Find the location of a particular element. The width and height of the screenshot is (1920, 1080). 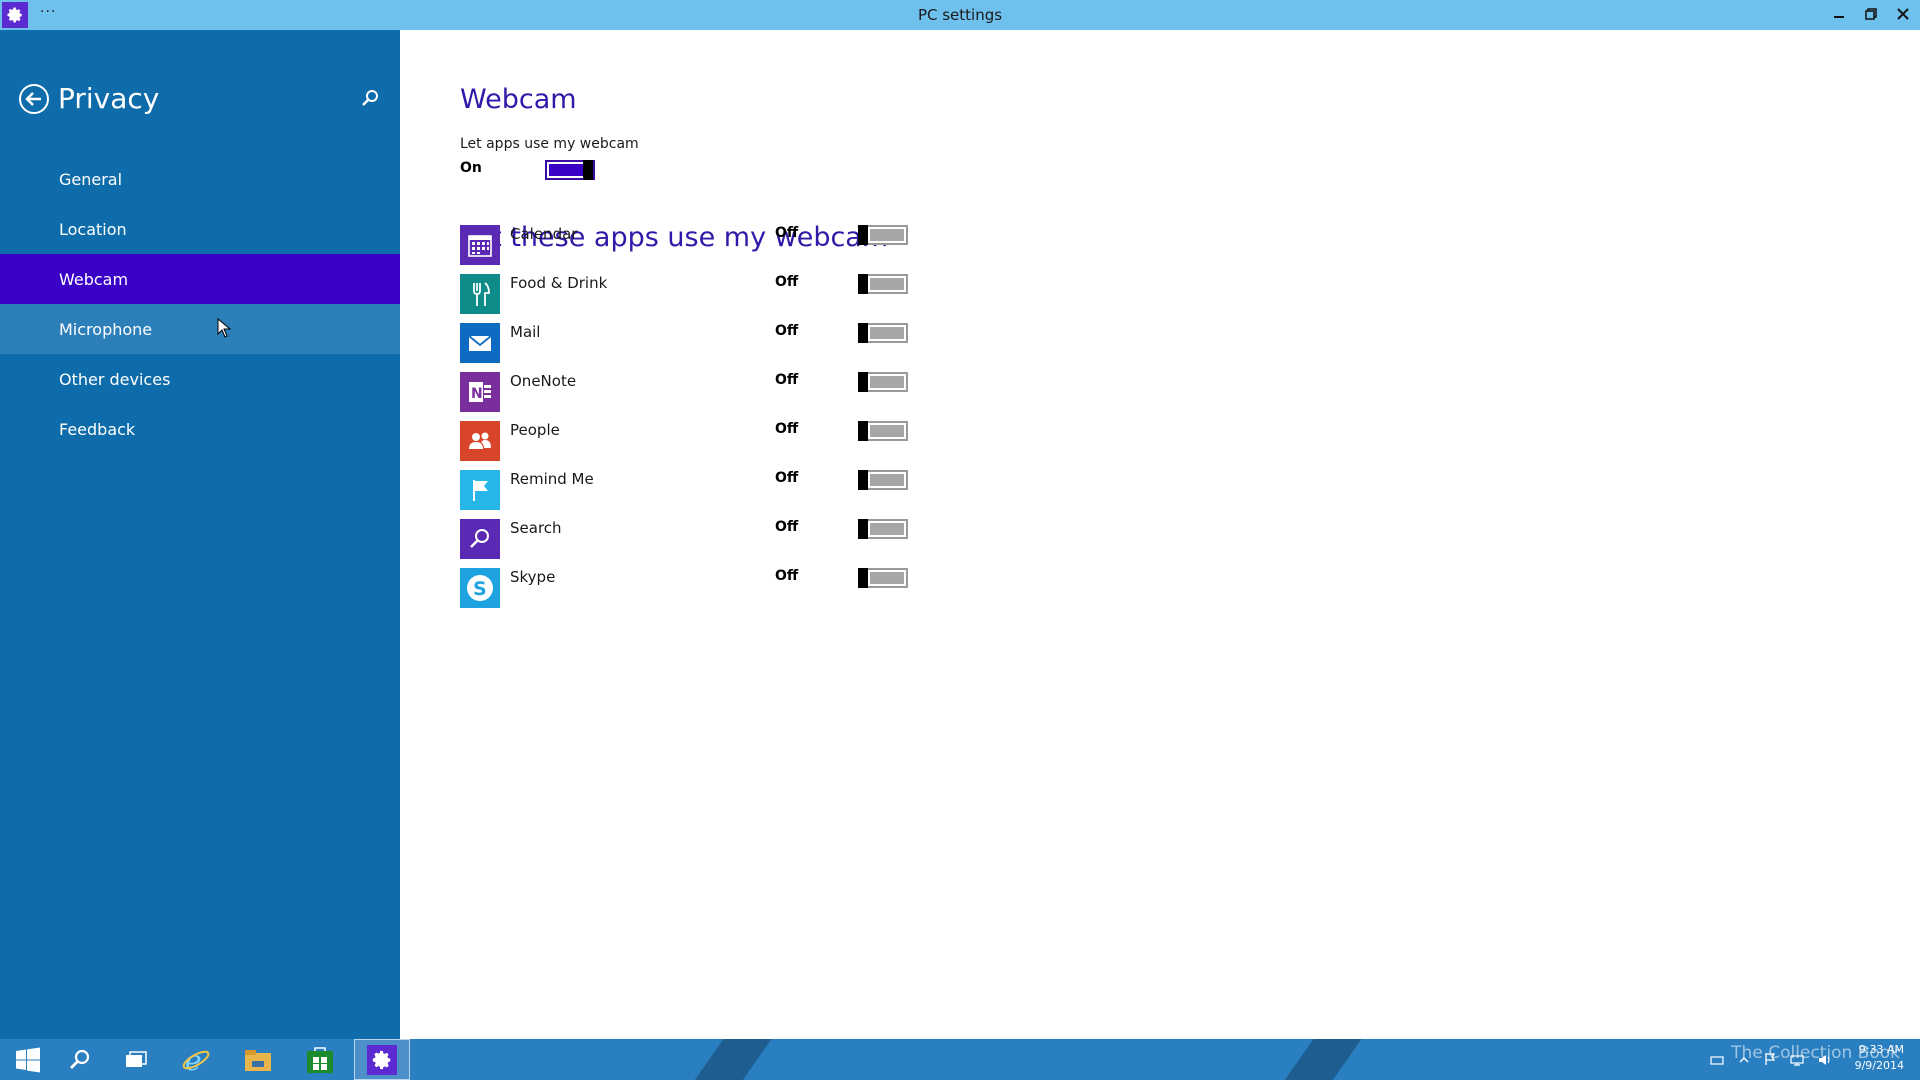

sidebar-item-location: Location is located at coordinates (200, 229).